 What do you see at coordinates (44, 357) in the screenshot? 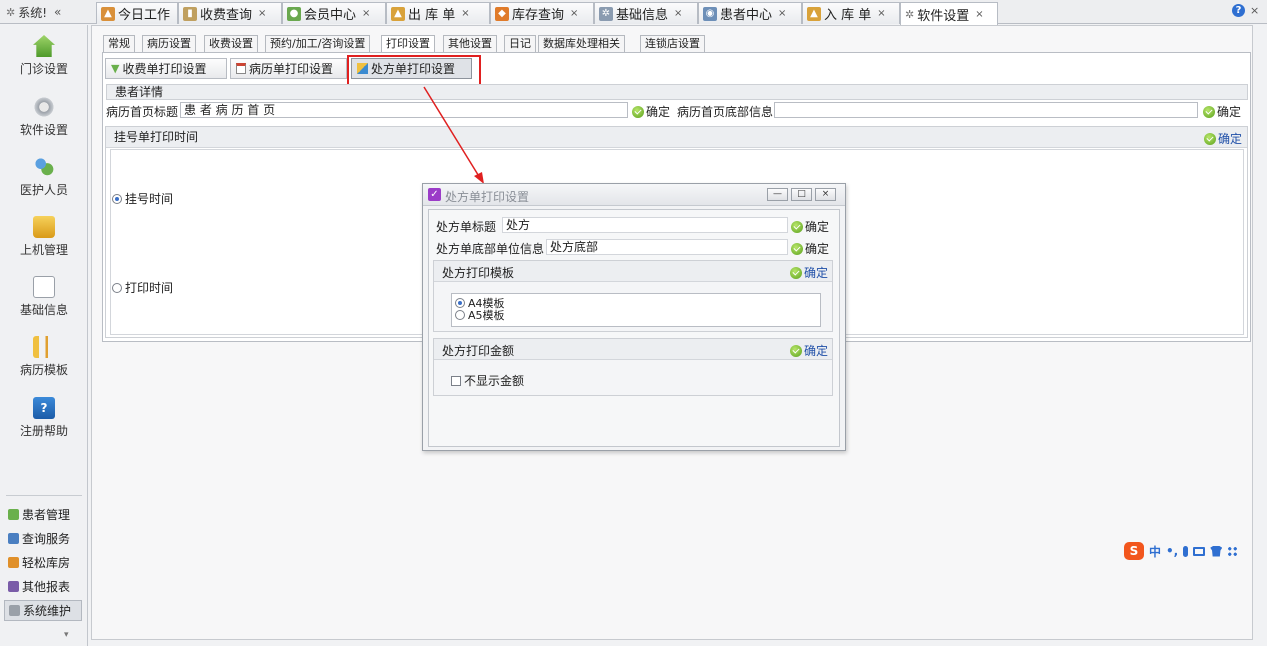
I see `sidebar-item-record-template: 病历模板` at bounding box center [44, 357].